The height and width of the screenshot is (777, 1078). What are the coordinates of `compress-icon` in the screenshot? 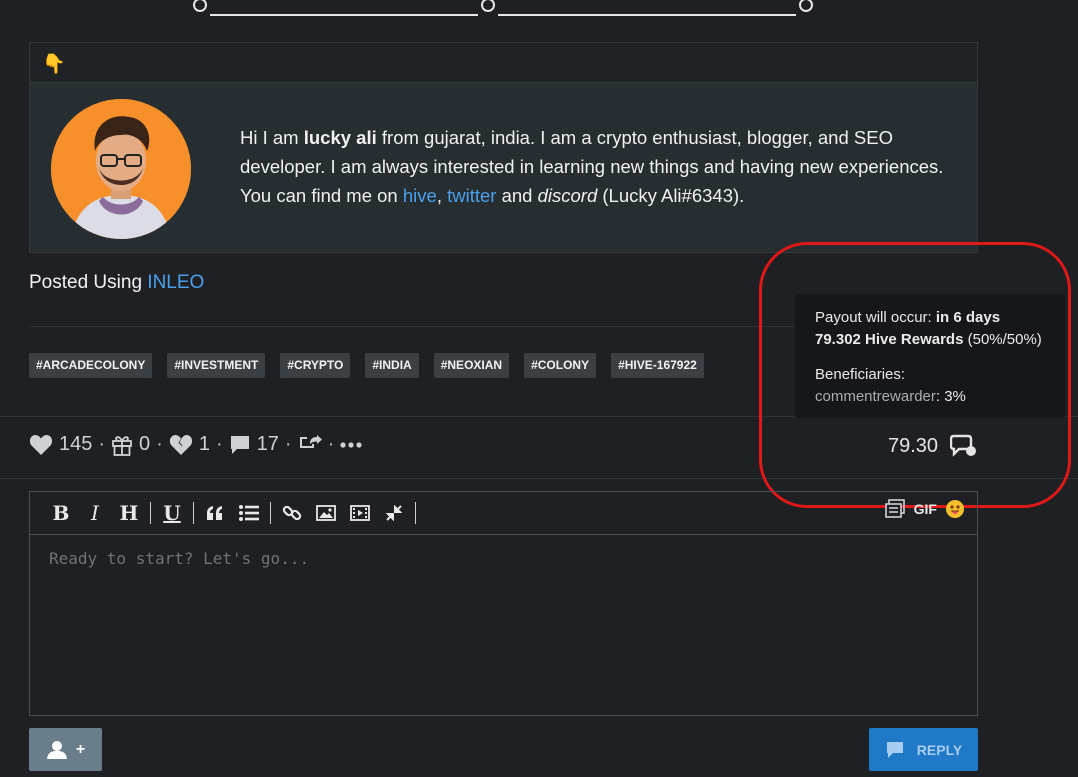 It's located at (394, 513).